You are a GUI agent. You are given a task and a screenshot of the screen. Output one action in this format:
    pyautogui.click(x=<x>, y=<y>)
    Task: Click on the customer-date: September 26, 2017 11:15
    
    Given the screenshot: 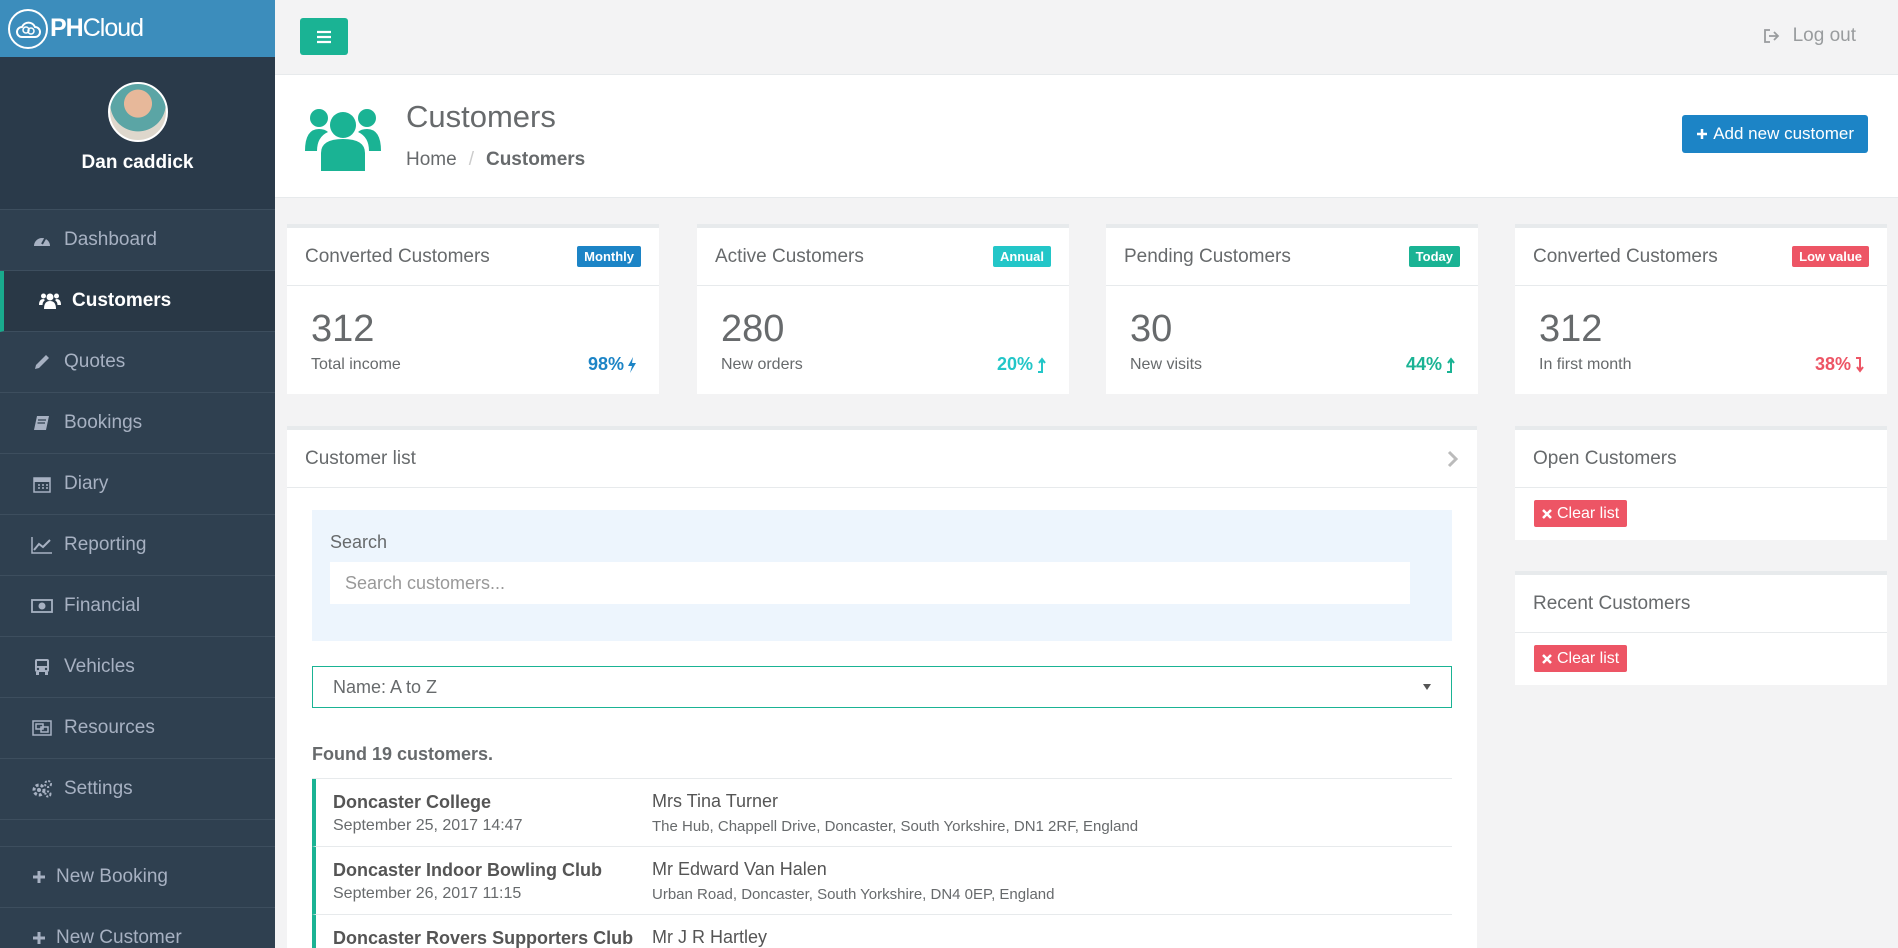 What is the action you would take?
    pyautogui.click(x=427, y=893)
    